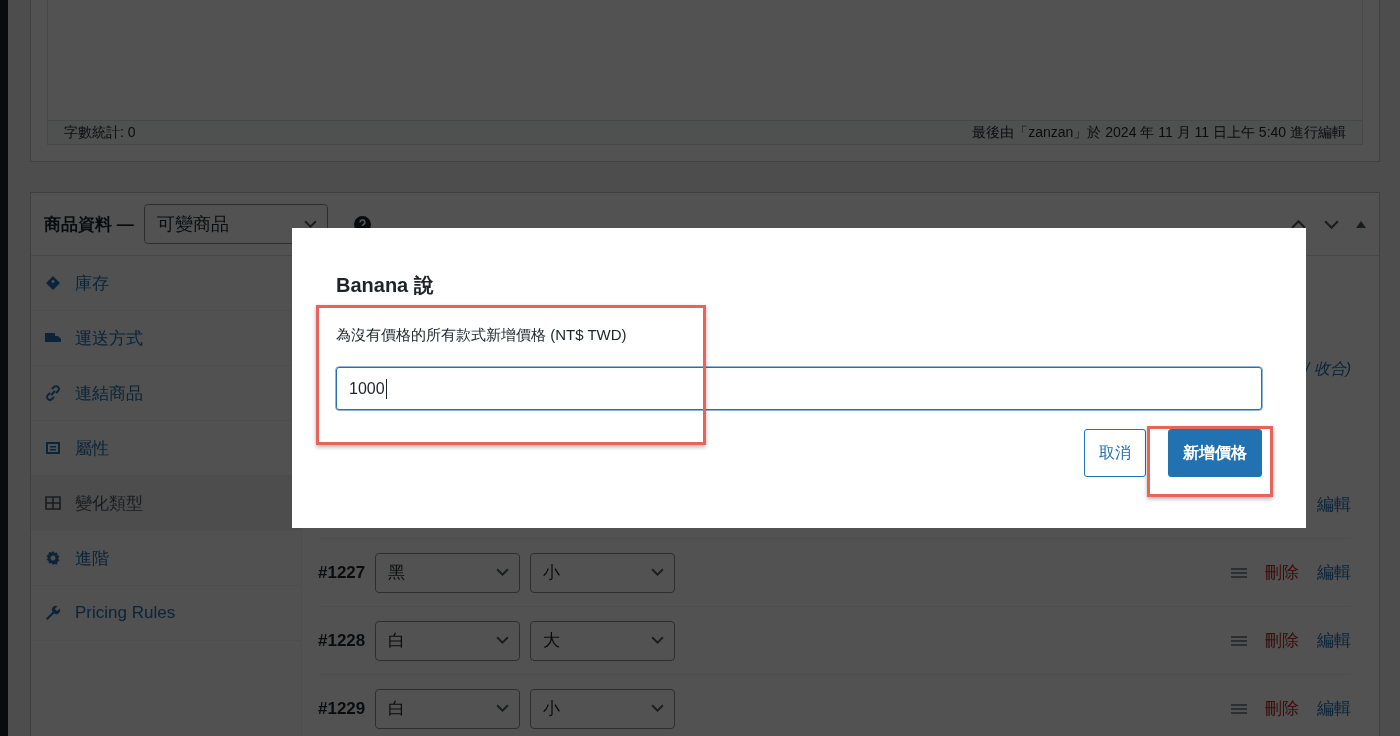 The width and height of the screenshot is (1400, 736). I want to click on attribute-select: 黑, so click(448, 572).